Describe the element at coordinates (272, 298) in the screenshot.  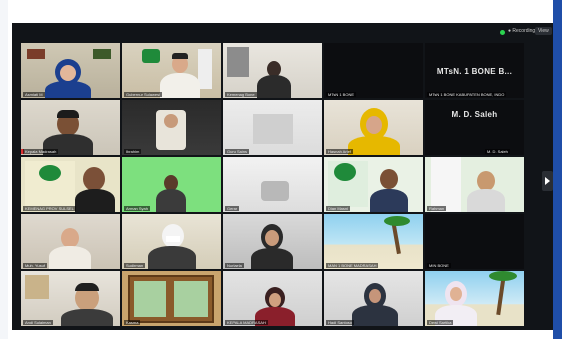
I see `participant-tile: KEPALA MADRASAH` at that location.